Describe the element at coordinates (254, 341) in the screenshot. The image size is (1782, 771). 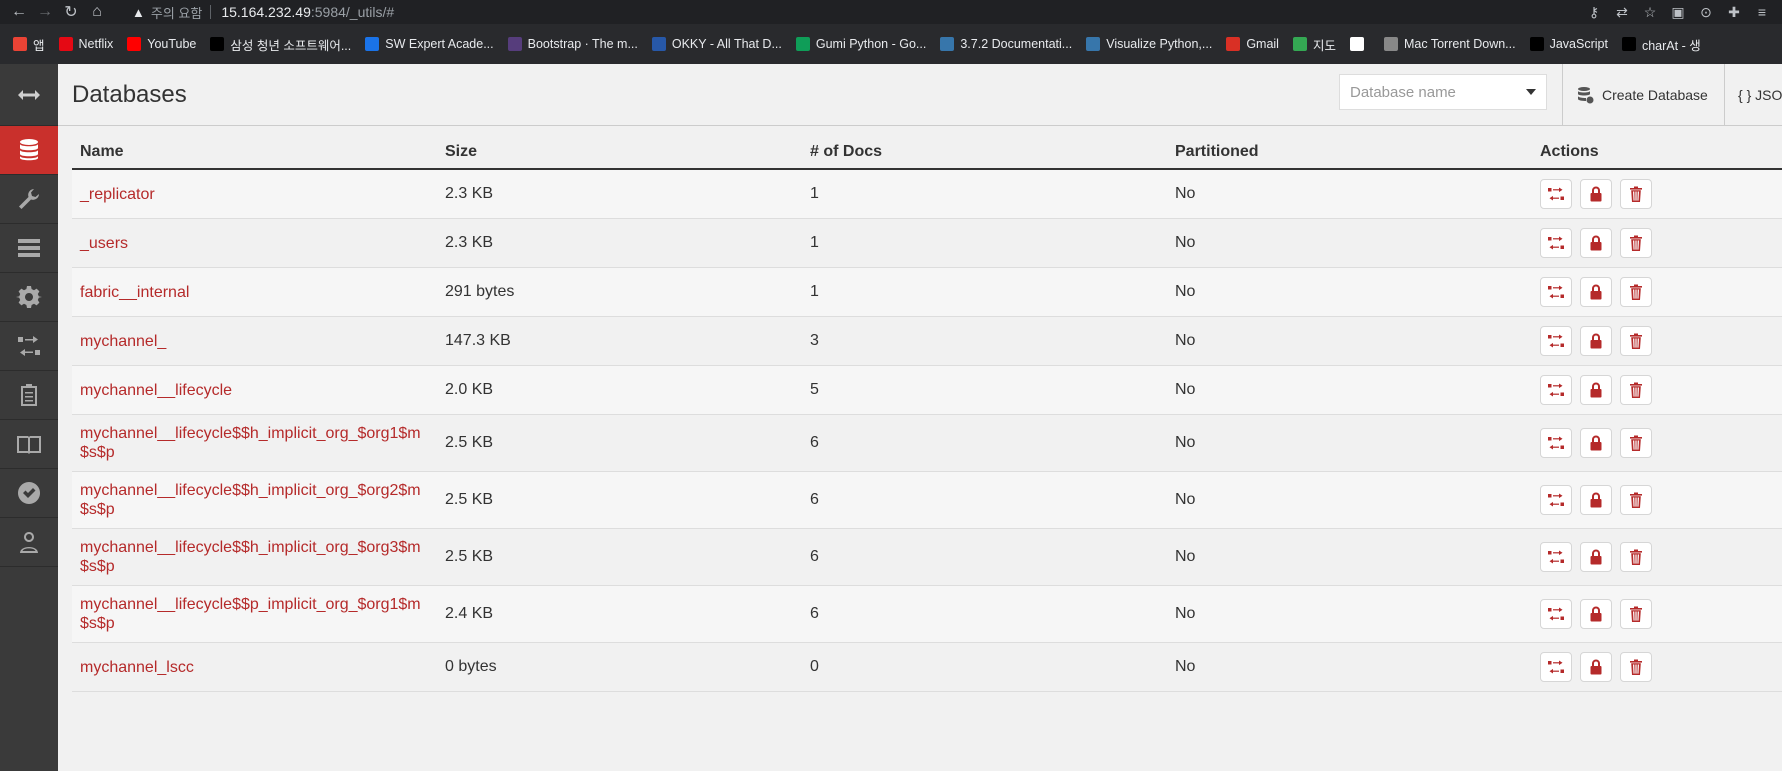
I see `database-name-link: mychannel_` at that location.